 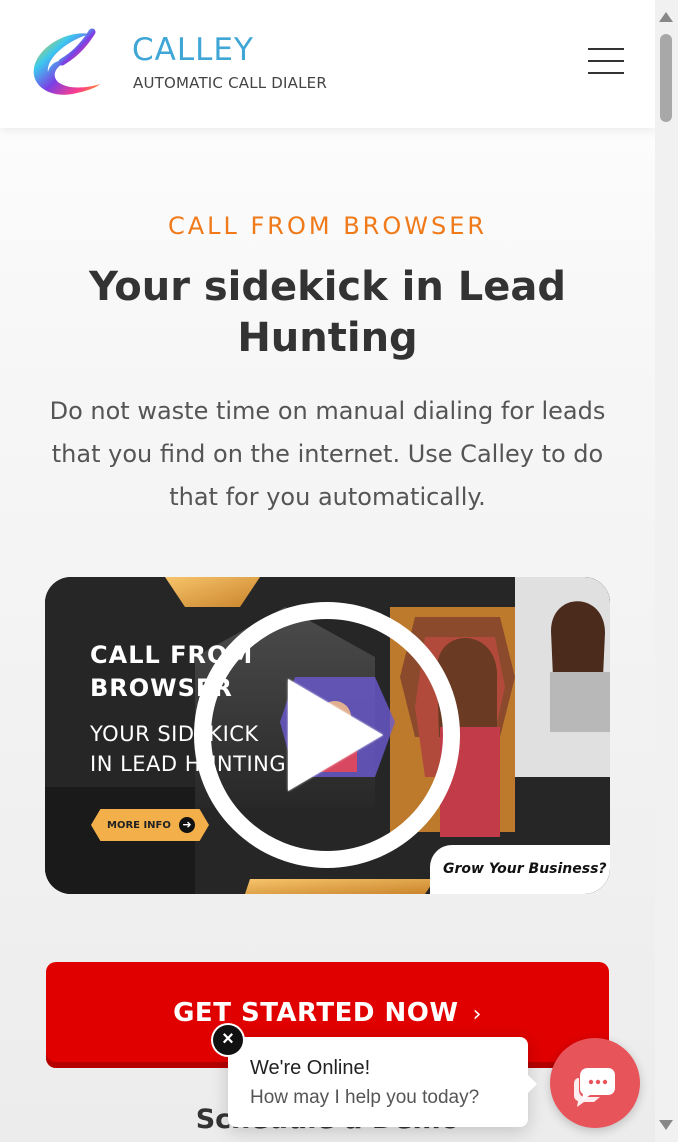 What do you see at coordinates (666, 571) in the screenshot?
I see `page-scrollbar` at bounding box center [666, 571].